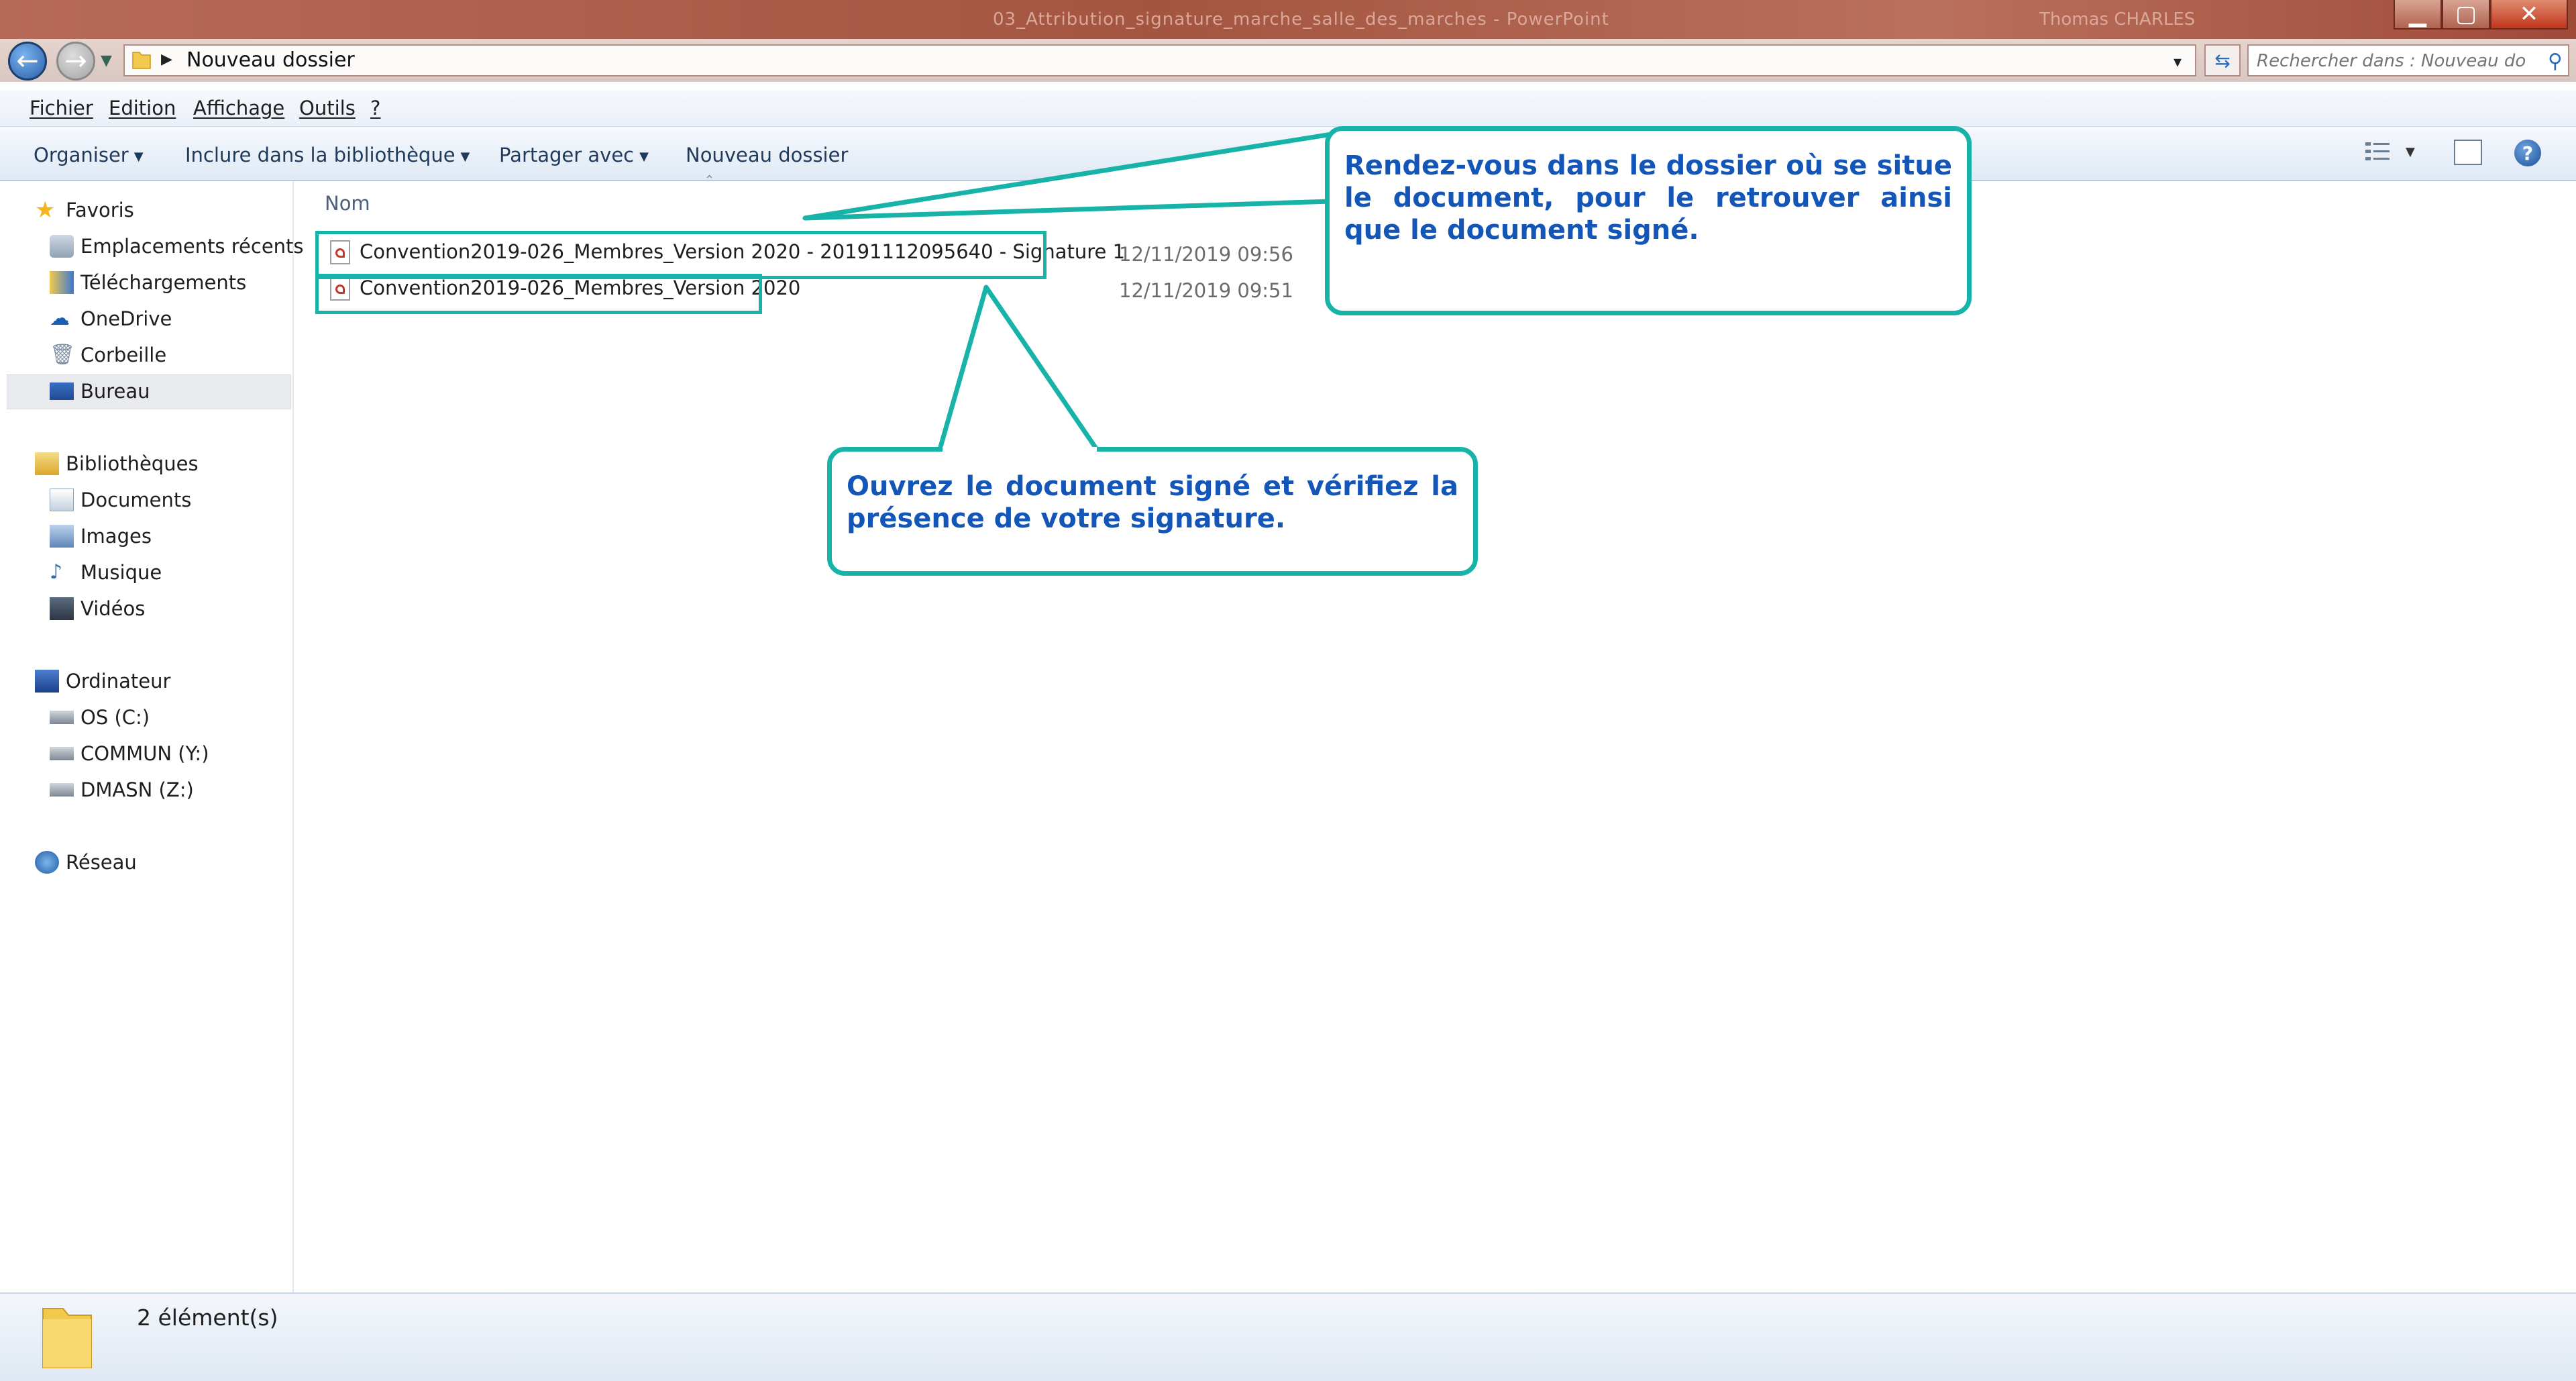 The width and height of the screenshot is (2576, 1381). What do you see at coordinates (81, 155) in the screenshot?
I see `organiser-label: Organiser` at bounding box center [81, 155].